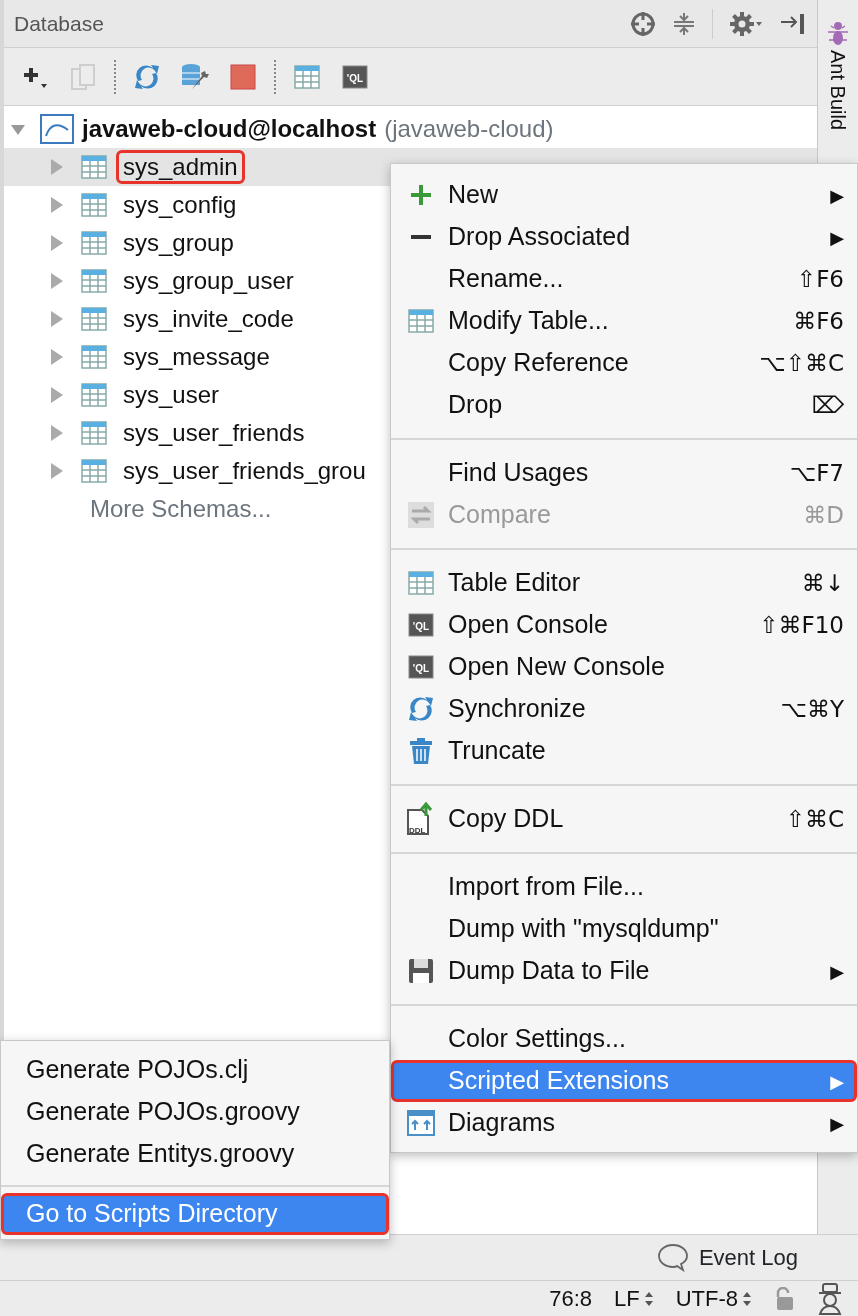  What do you see at coordinates (830, 1298) in the screenshot?
I see `inspector-figure-icon` at bounding box center [830, 1298].